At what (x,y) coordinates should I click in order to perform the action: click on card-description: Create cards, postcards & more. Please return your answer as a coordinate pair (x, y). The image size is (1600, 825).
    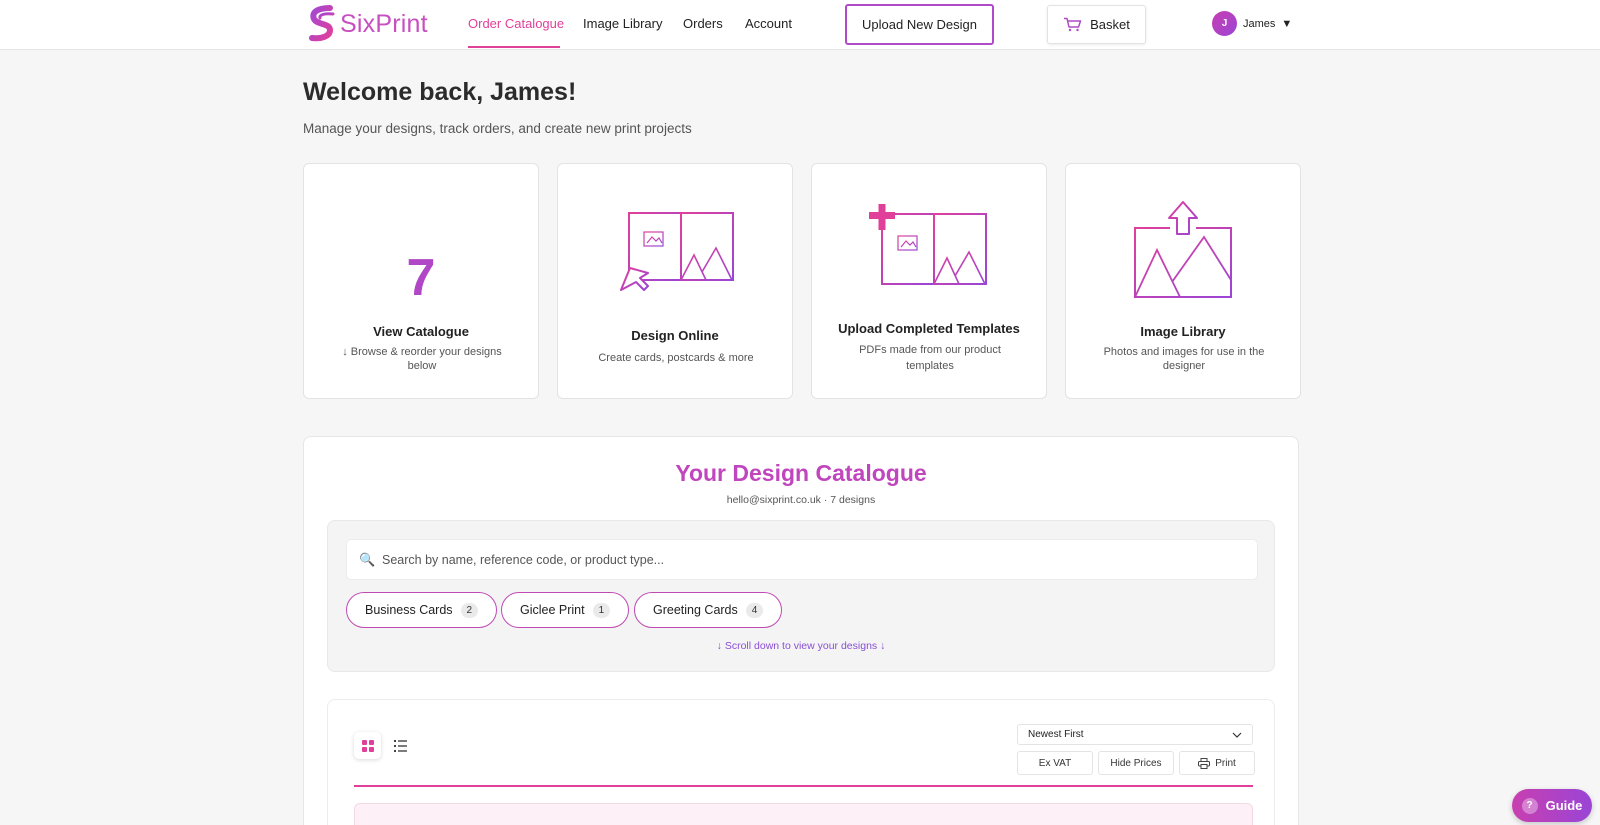
    Looking at the image, I should click on (676, 358).